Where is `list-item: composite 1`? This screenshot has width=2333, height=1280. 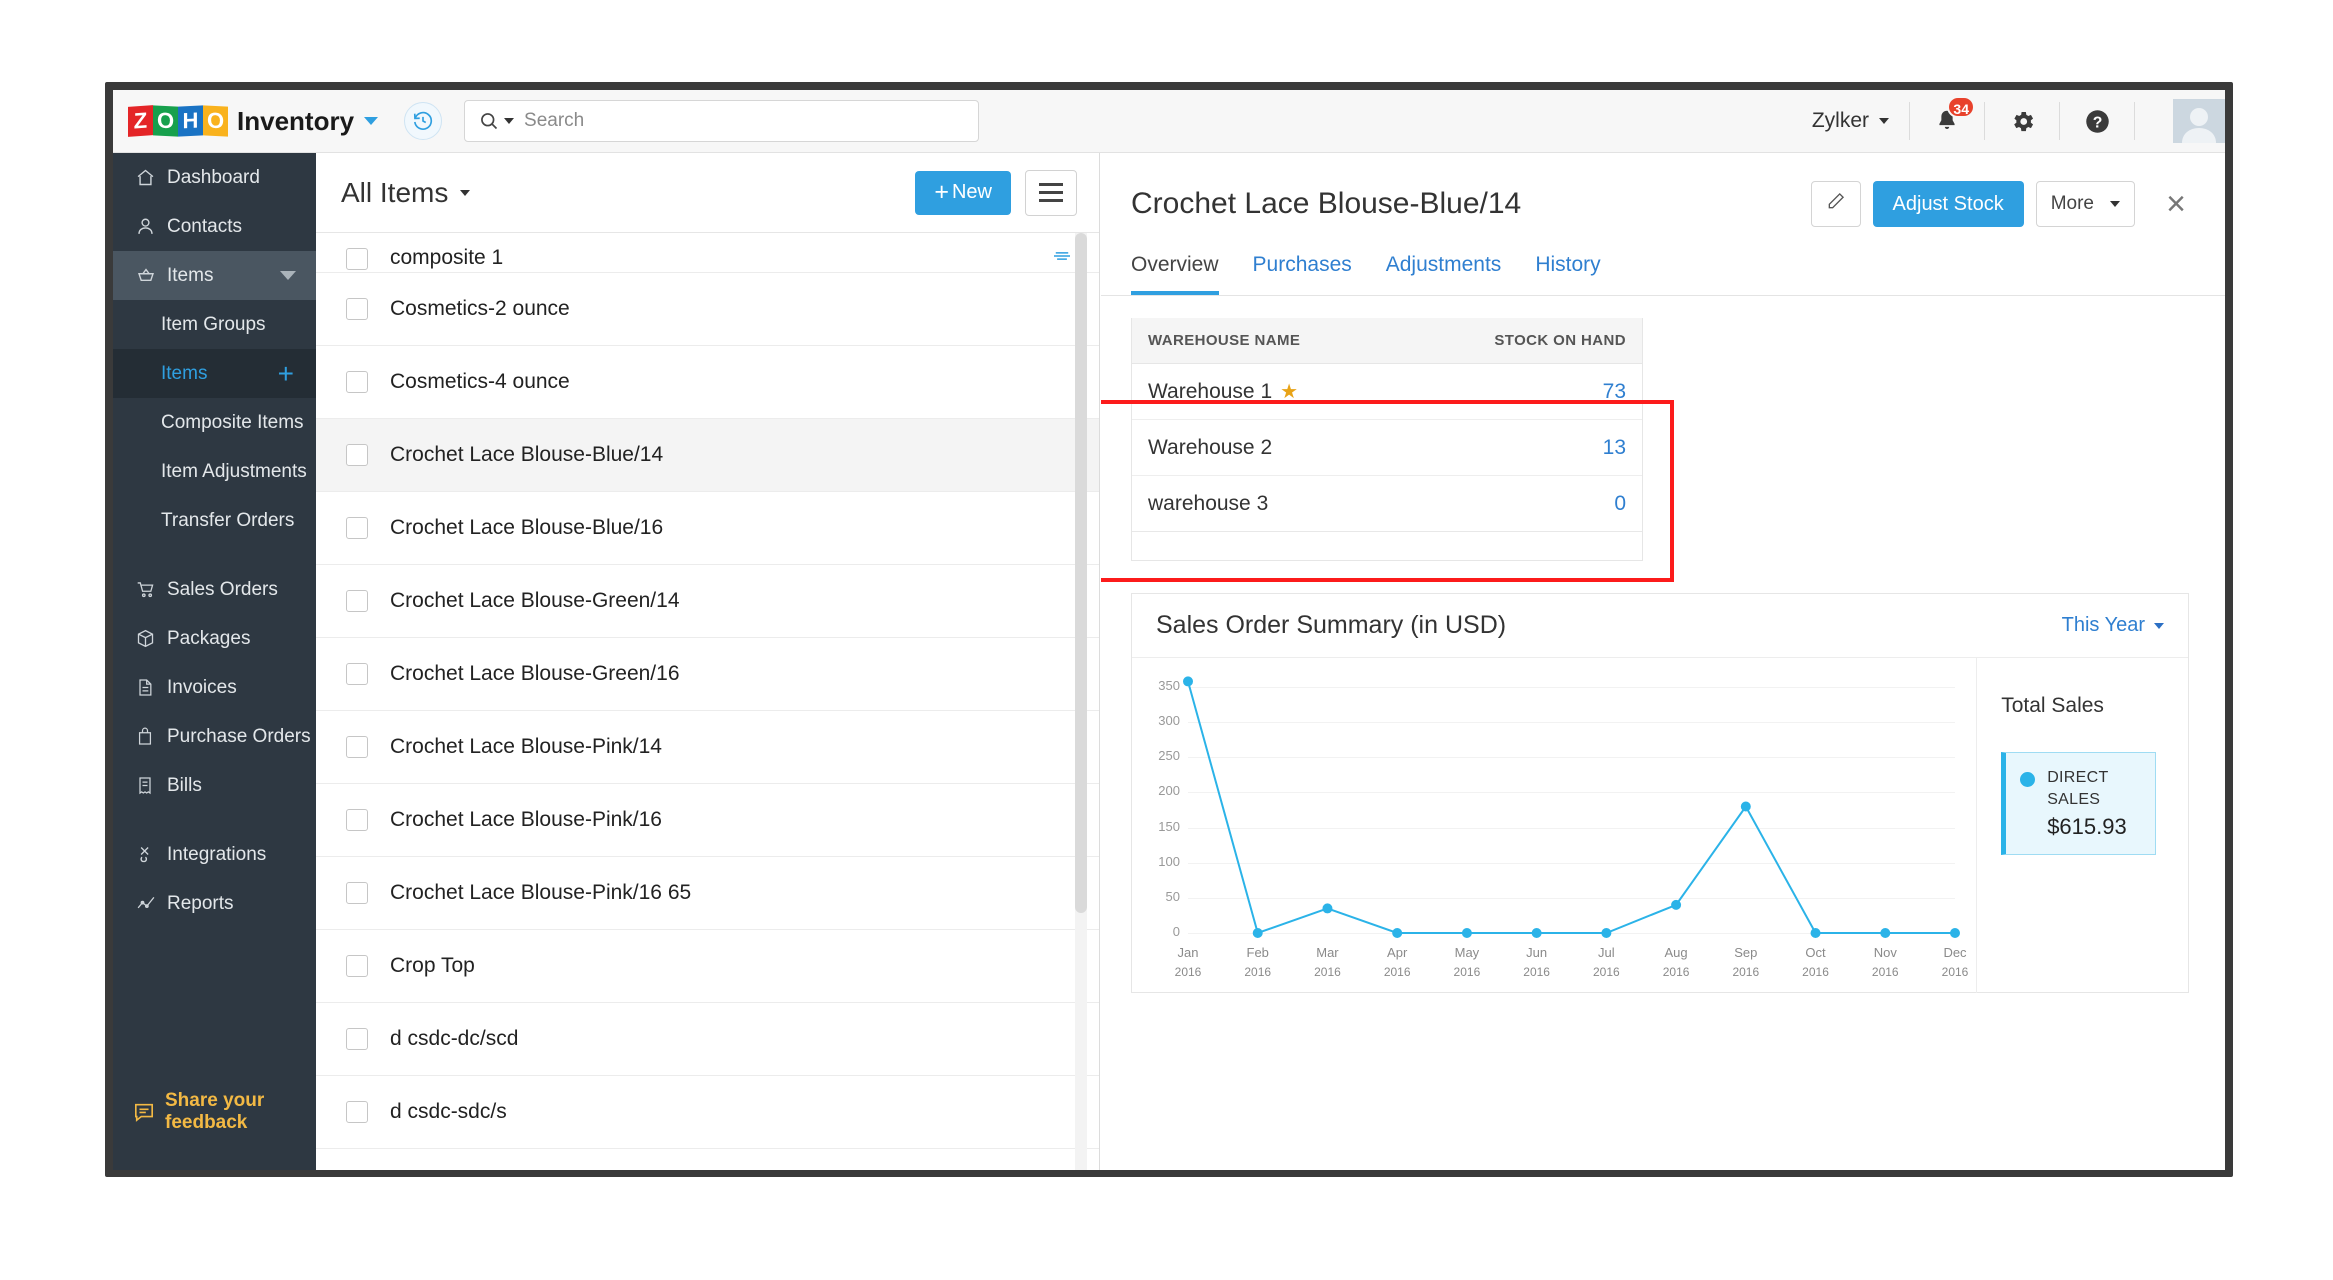 list-item: composite 1 is located at coordinates (707, 253).